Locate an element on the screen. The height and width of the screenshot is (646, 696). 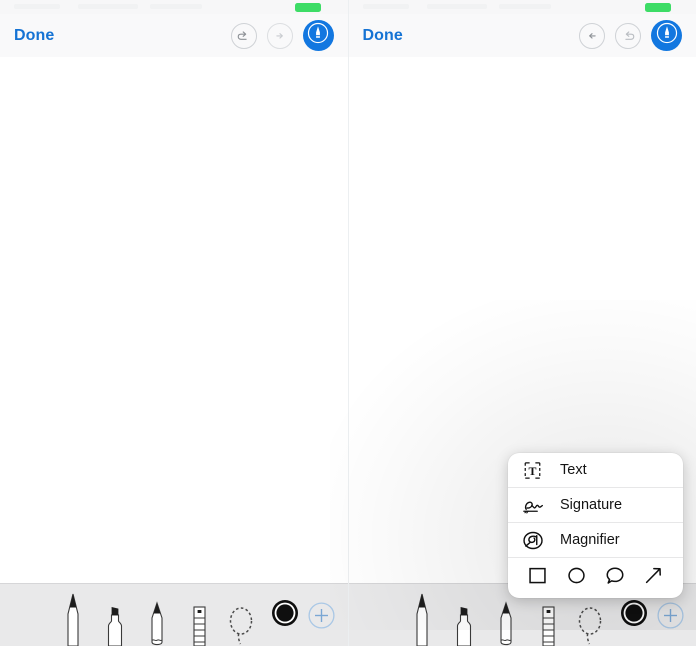
markup-toggle-left is located at coordinates (318, 35).